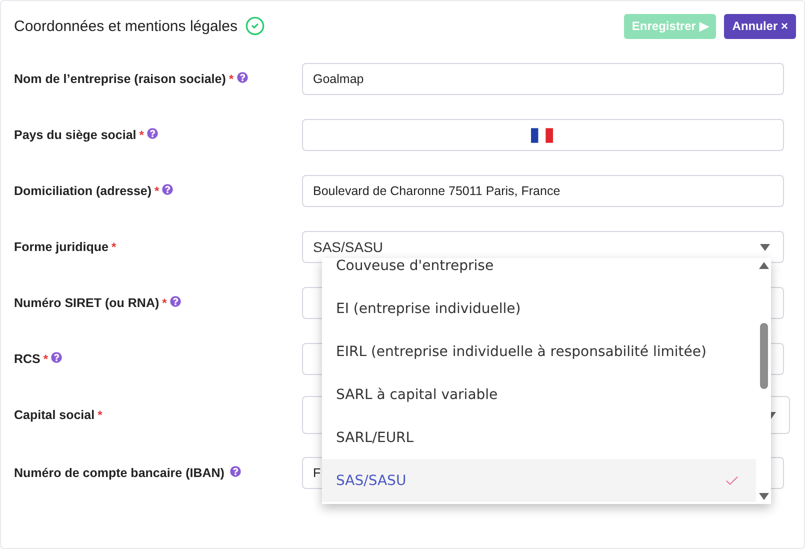 This screenshot has width=805, height=549. What do you see at coordinates (539, 394) in the screenshot?
I see `dropdown-option: SARL à capital variable` at bounding box center [539, 394].